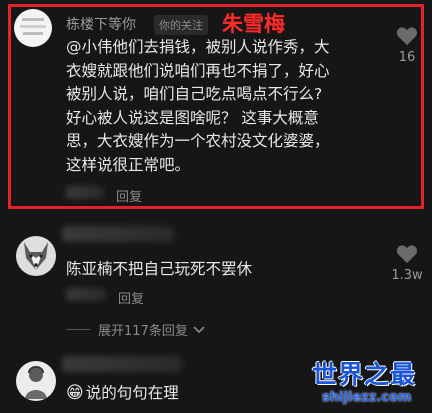  What do you see at coordinates (199, 329) in the screenshot?
I see `chevron-down-icon` at bounding box center [199, 329].